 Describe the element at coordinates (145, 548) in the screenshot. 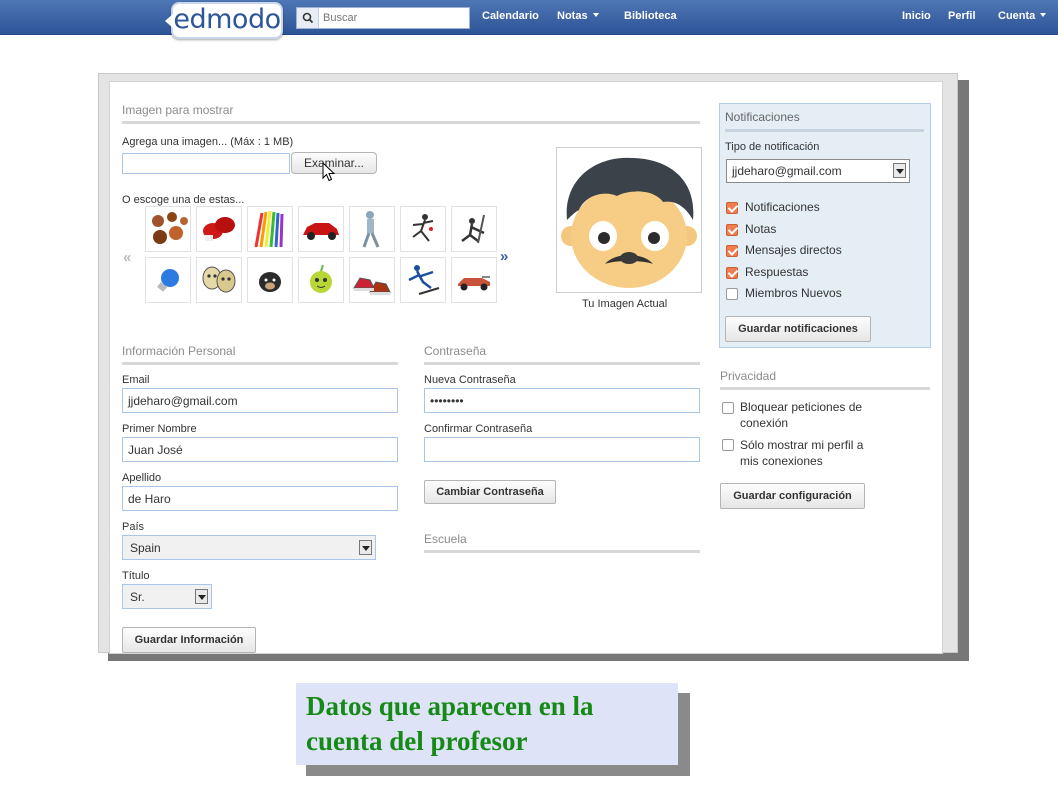

I see `country-value: Spain` at that location.